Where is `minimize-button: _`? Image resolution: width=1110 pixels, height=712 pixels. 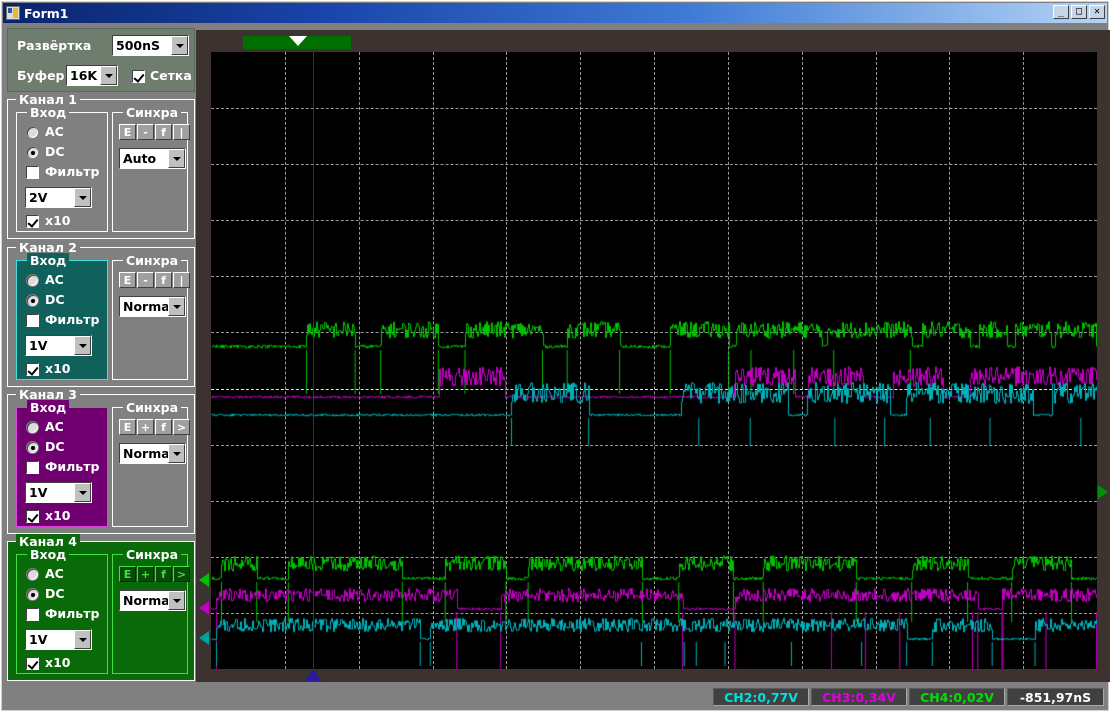 minimize-button: _ is located at coordinates (1061, 12).